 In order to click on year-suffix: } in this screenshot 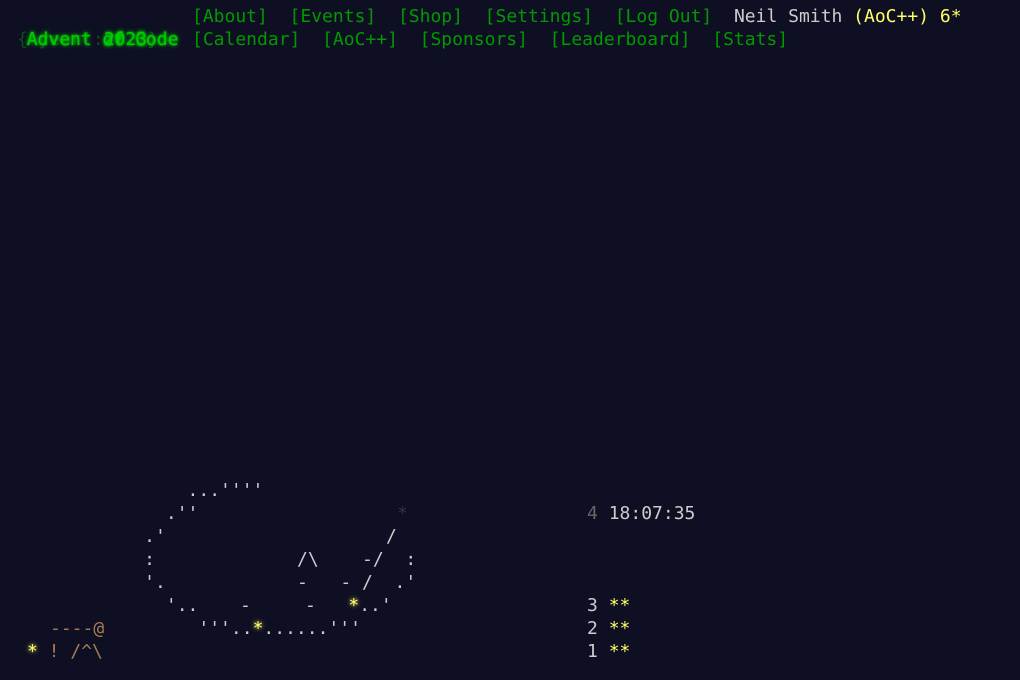, I will do `click(152, 39)`.